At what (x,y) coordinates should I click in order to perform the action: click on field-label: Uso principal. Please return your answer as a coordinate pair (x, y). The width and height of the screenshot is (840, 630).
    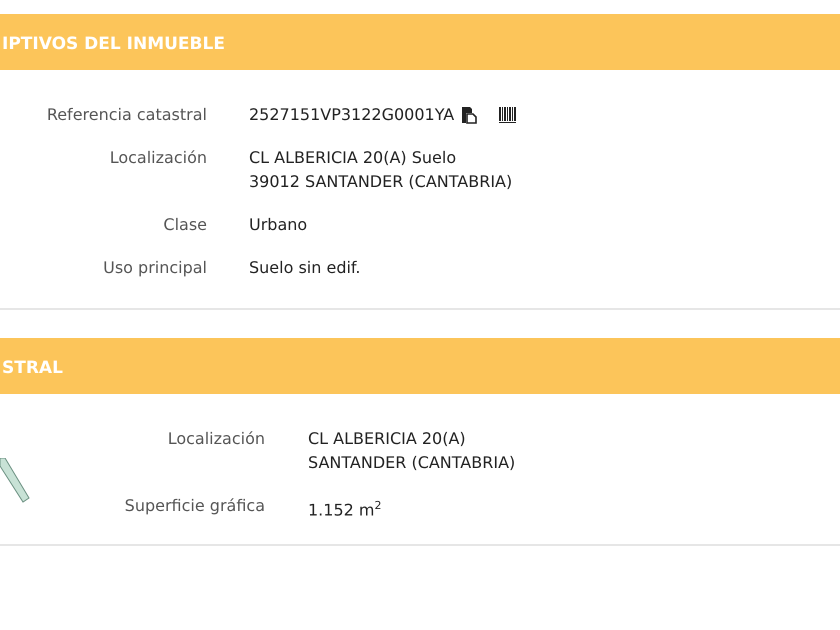
    Looking at the image, I should click on (154, 268).